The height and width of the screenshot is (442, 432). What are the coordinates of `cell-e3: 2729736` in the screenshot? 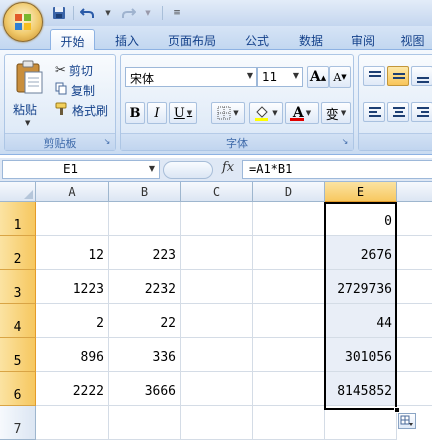 It's located at (361, 287).